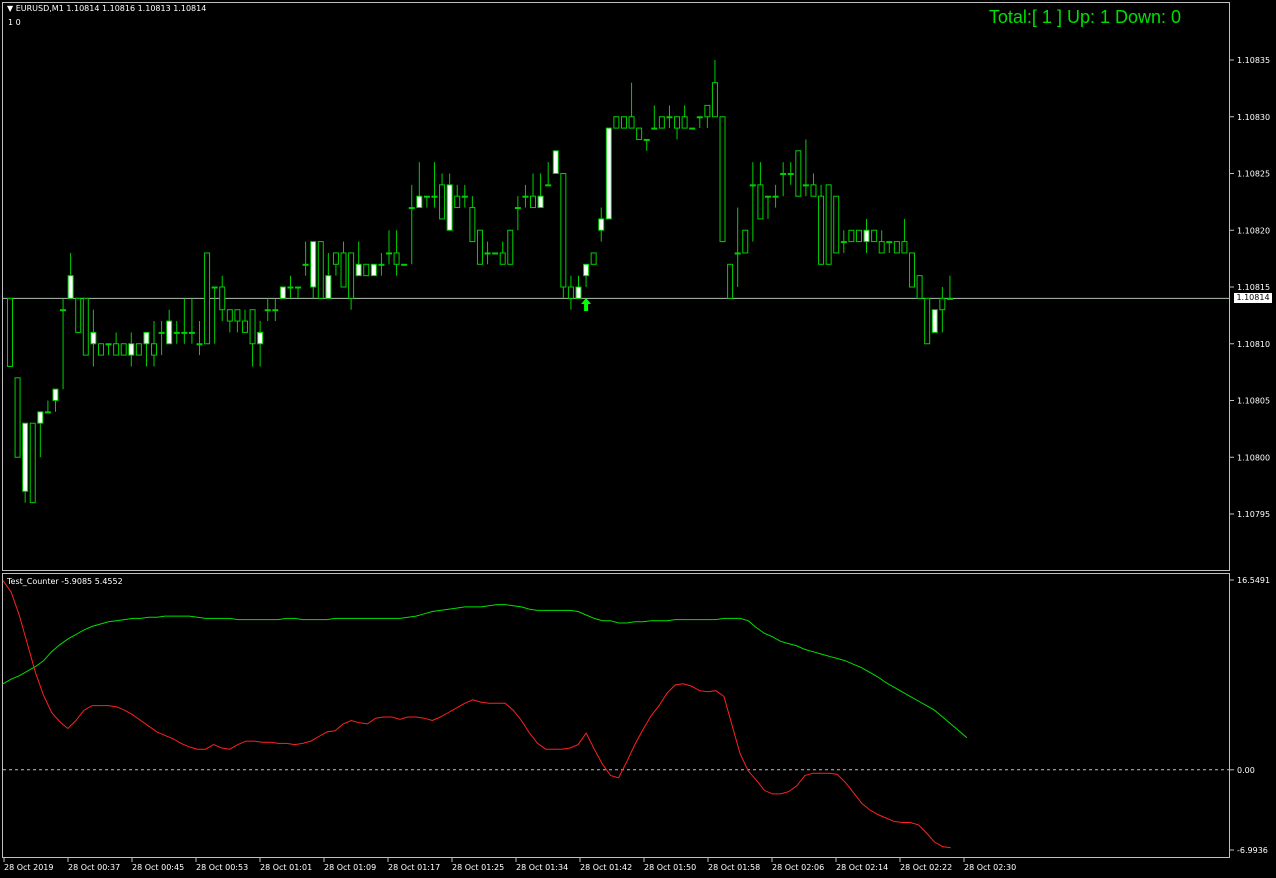 The image size is (1276, 878). I want to click on current-price-box: 1.10814, so click(1253, 298).